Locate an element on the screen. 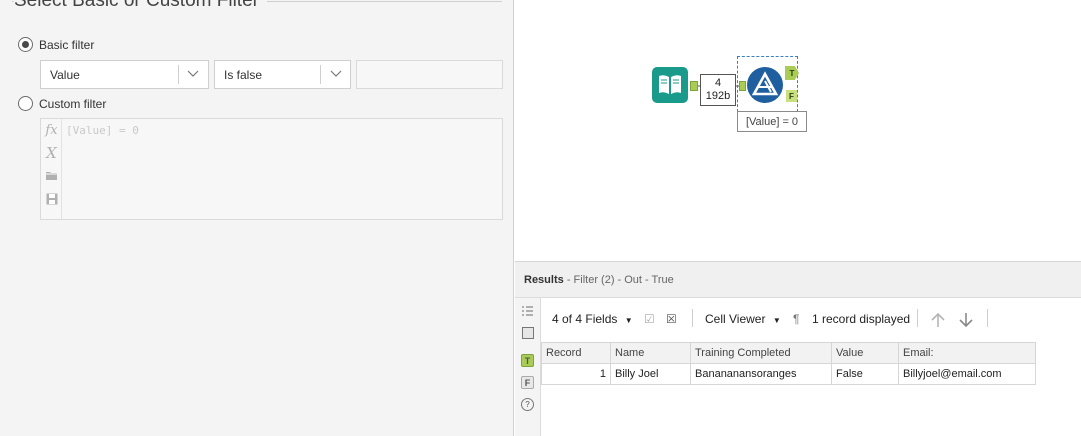 This screenshot has height=436, width=1081. book-icon is located at coordinates (670, 84).